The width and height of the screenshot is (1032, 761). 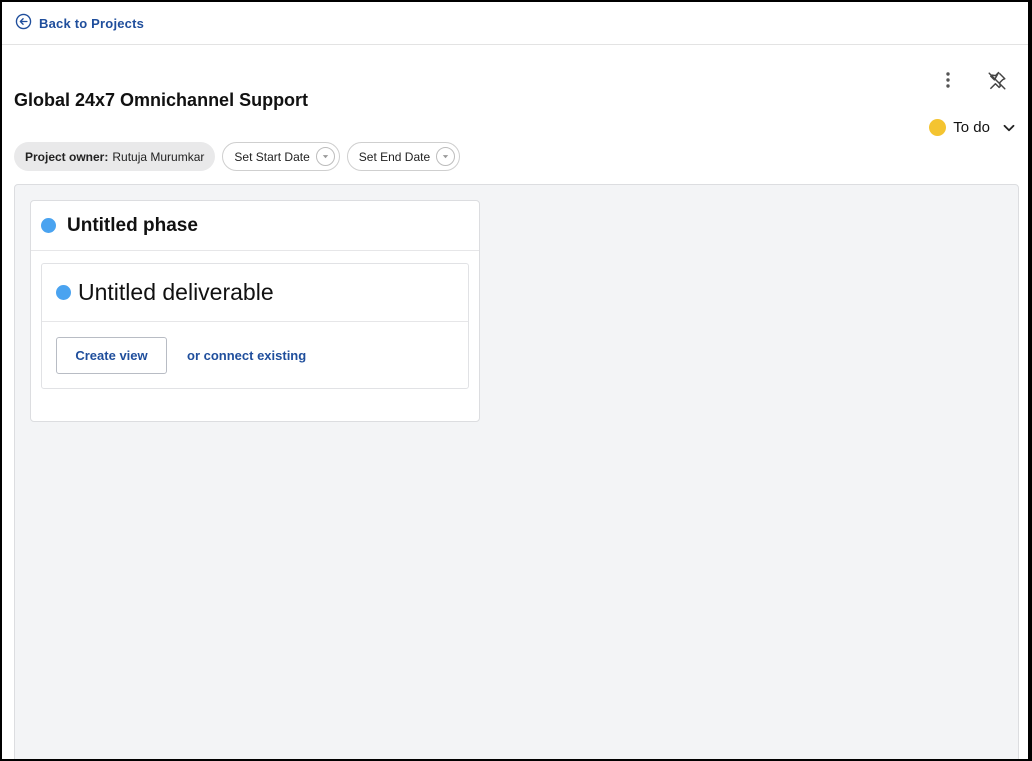 What do you see at coordinates (48, 225) in the screenshot?
I see `phase-status-dot` at bounding box center [48, 225].